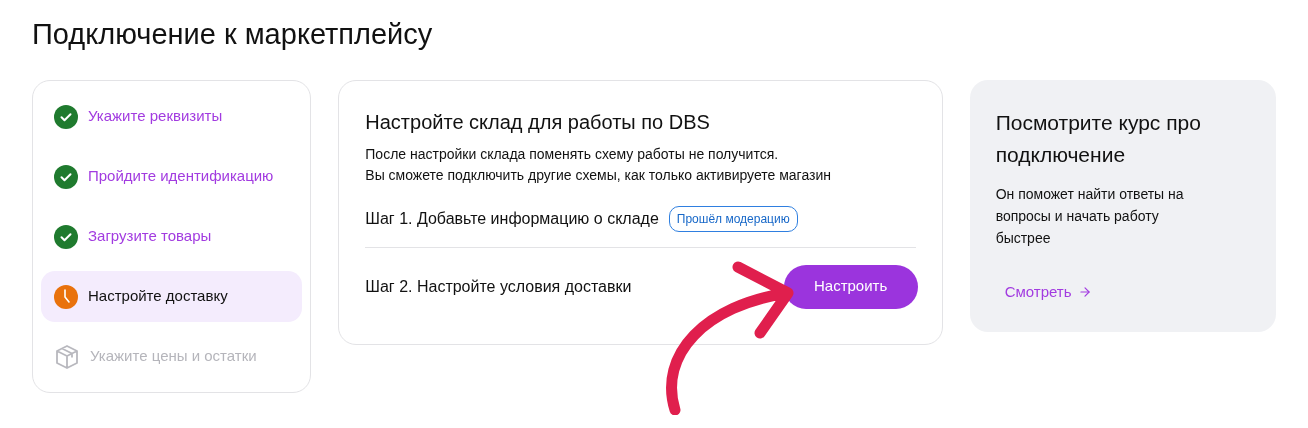  What do you see at coordinates (67, 356) in the screenshot?
I see `box-icon` at bounding box center [67, 356].